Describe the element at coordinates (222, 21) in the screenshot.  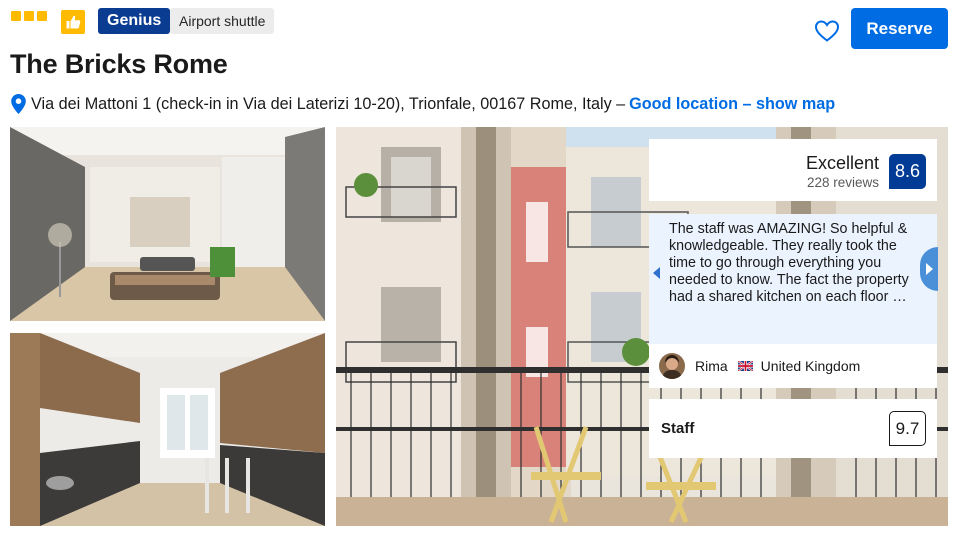
I see `airport-shuttle-badge: Airport shuttle` at that location.